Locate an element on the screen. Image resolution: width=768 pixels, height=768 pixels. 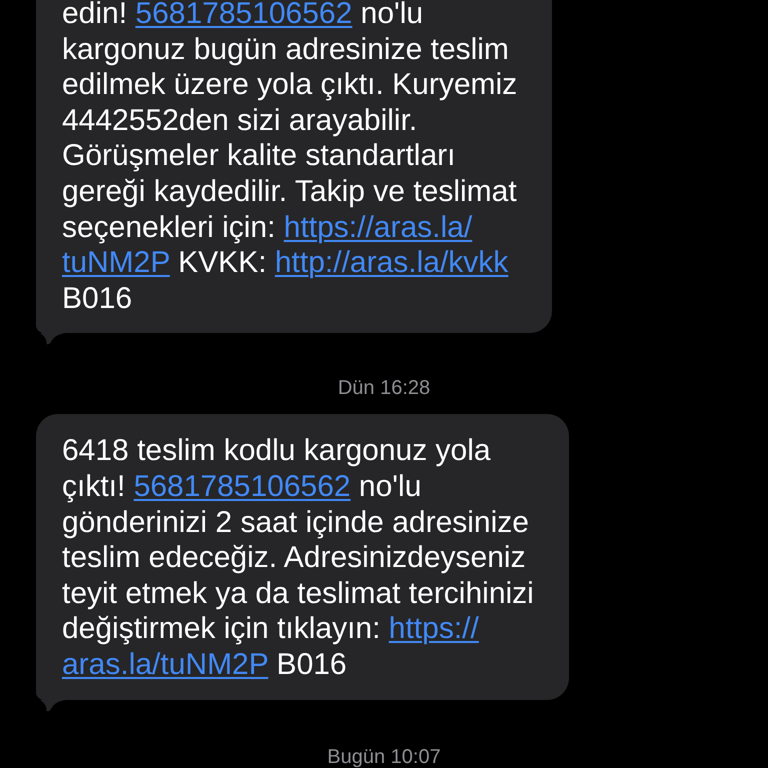
message-link: http://aras.la/kvkk is located at coordinates (391, 263).